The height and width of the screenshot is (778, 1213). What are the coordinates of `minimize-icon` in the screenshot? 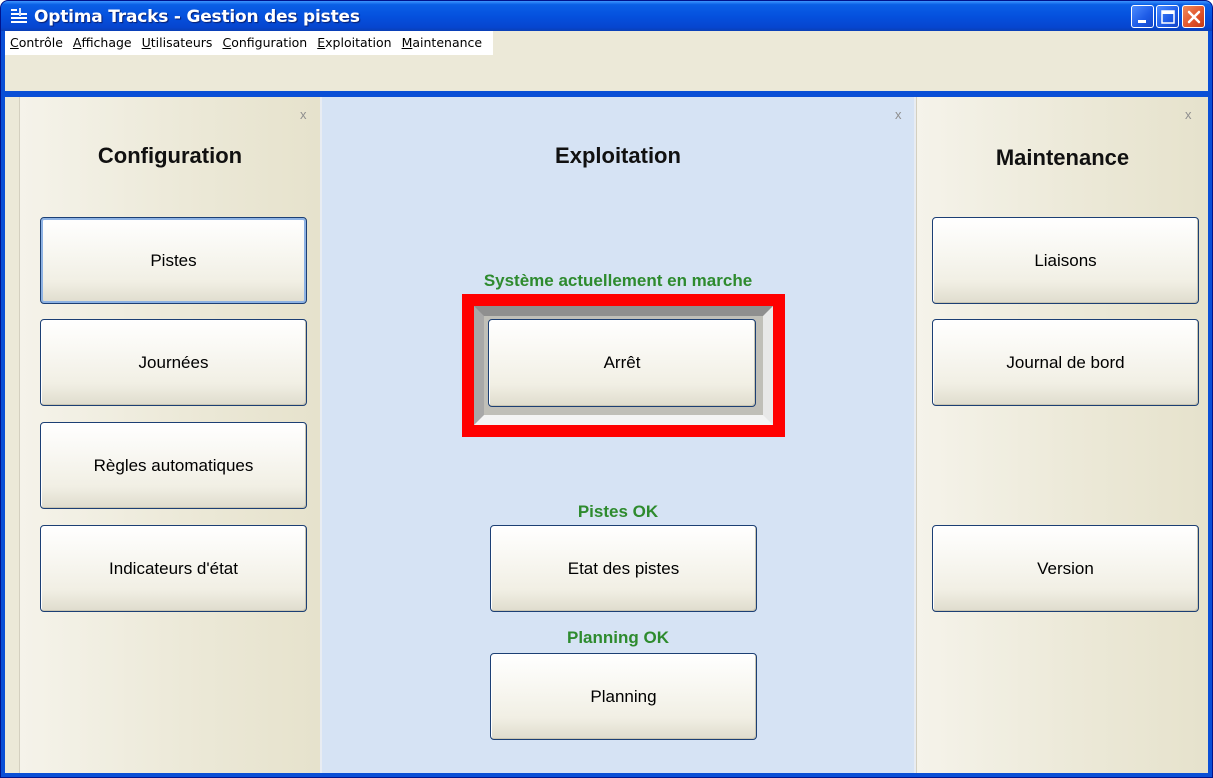 It's located at (1142, 21).